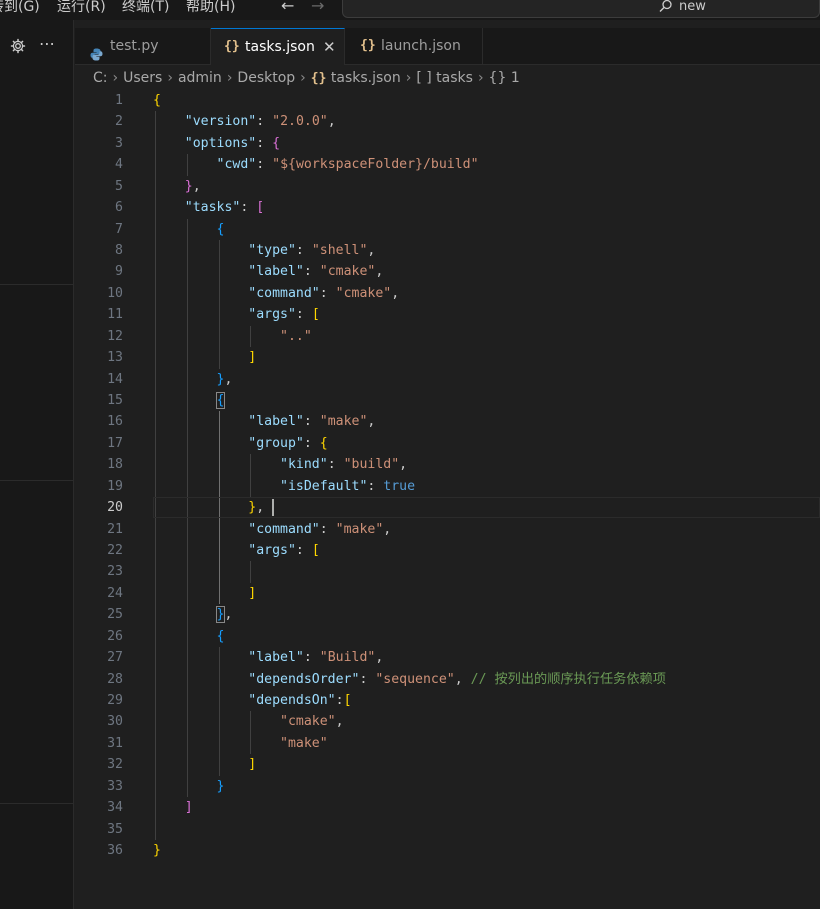 The width and height of the screenshot is (820, 909). Describe the element at coordinates (189, 786) in the screenshot. I see `code-text: }` at that location.